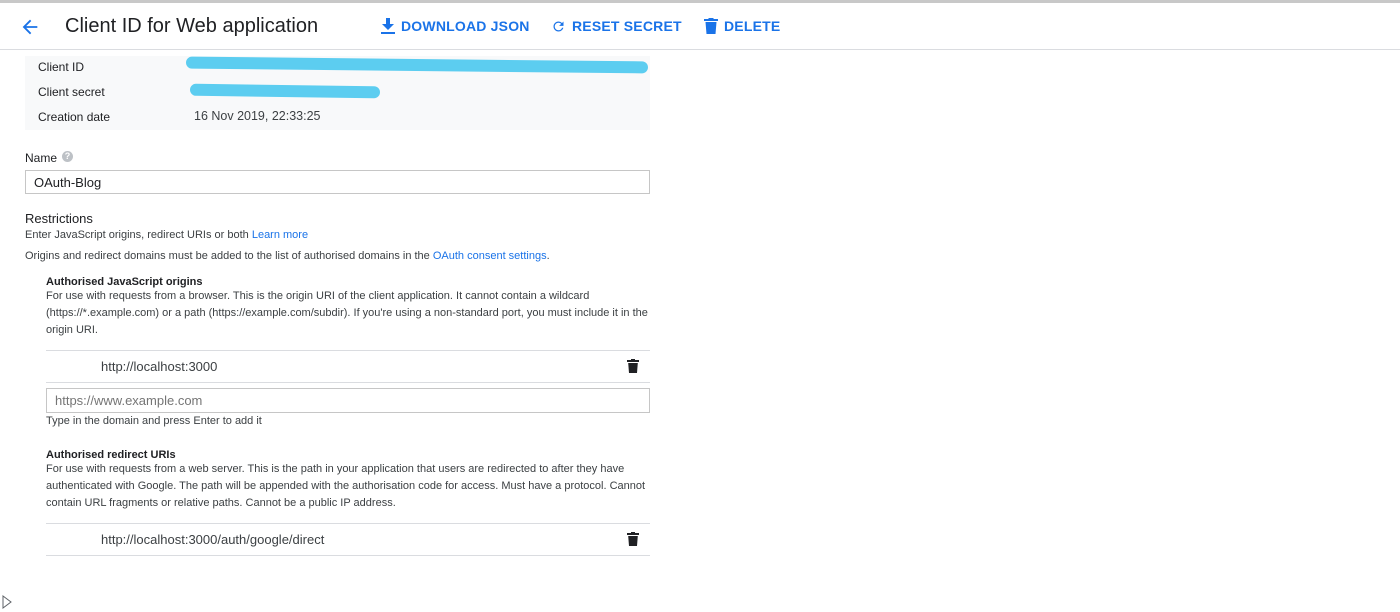  What do you see at coordinates (59, 218) in the screenshot?
I see `restrictions-title: Restrictions` at bounding box center [59, 218].